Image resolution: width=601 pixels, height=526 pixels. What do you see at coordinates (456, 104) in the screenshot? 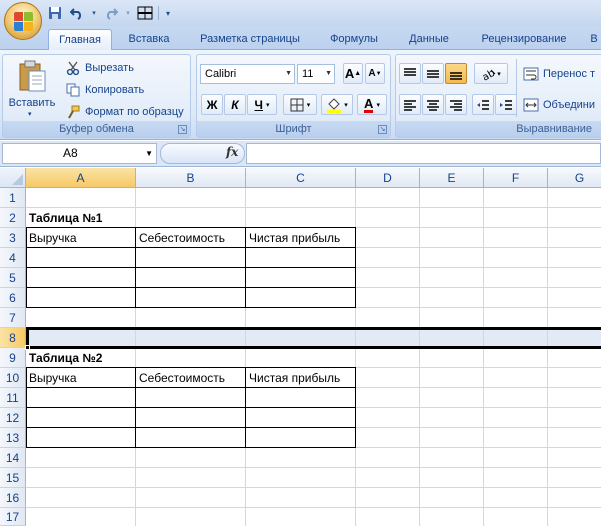
I see `align-right-button` at bounding box center [456, 104].